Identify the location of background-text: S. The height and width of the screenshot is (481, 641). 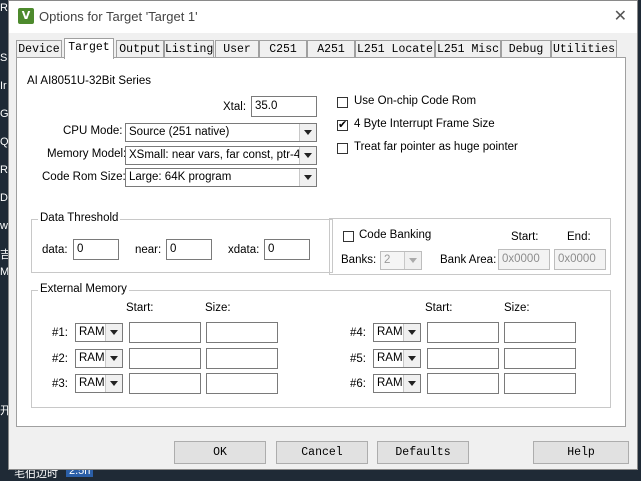
(4, 58).